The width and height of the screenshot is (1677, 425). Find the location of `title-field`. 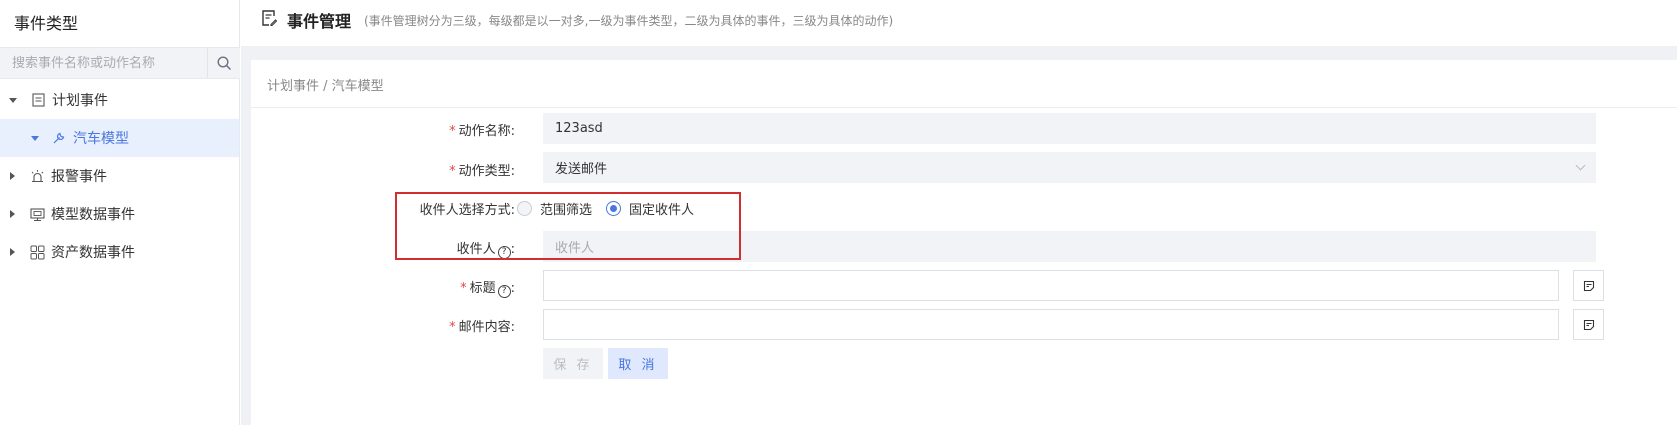

title-field is located at coordinates (1051, 285).